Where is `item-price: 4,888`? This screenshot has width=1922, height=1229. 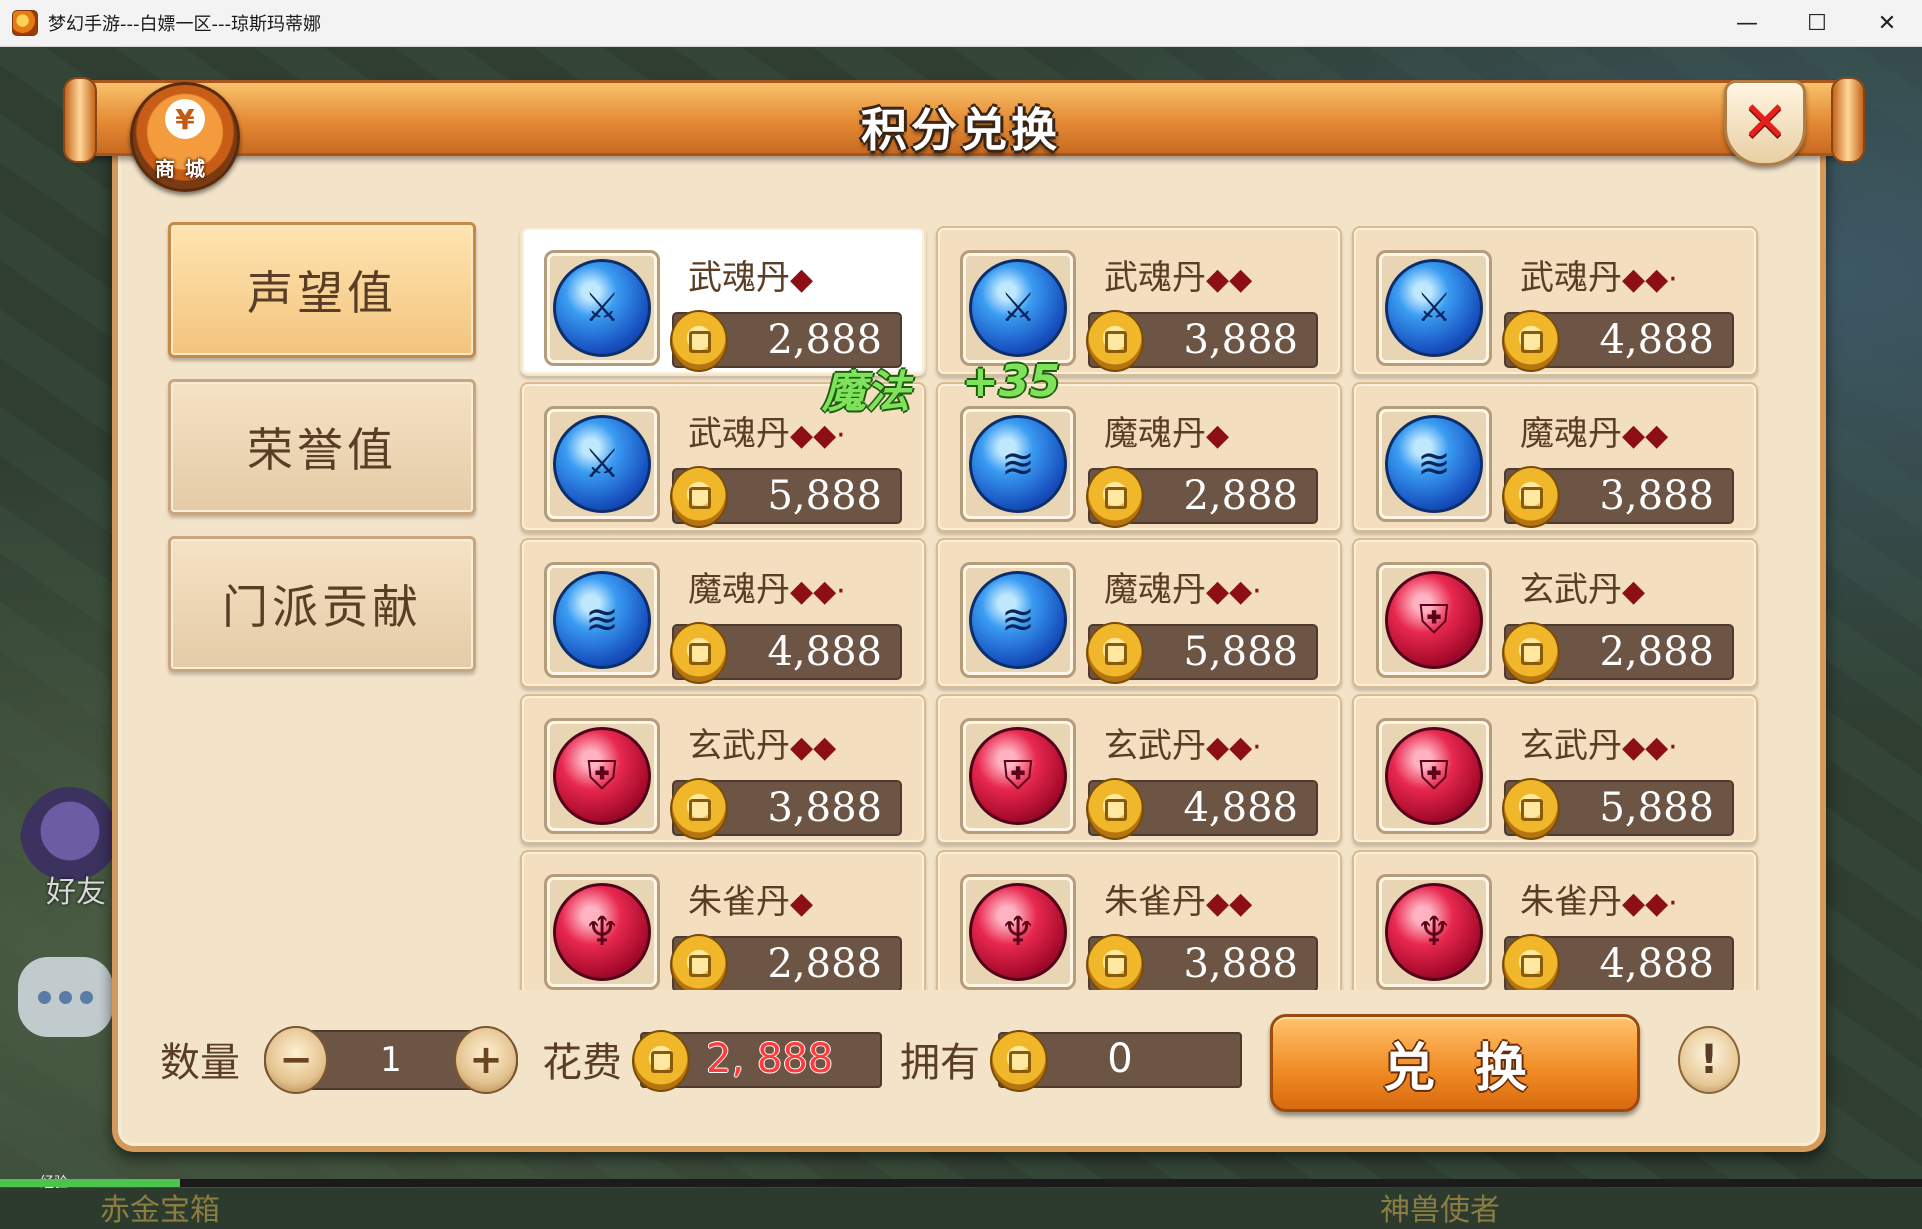
item-price: 4,888 is located at coordinates (824, 652).